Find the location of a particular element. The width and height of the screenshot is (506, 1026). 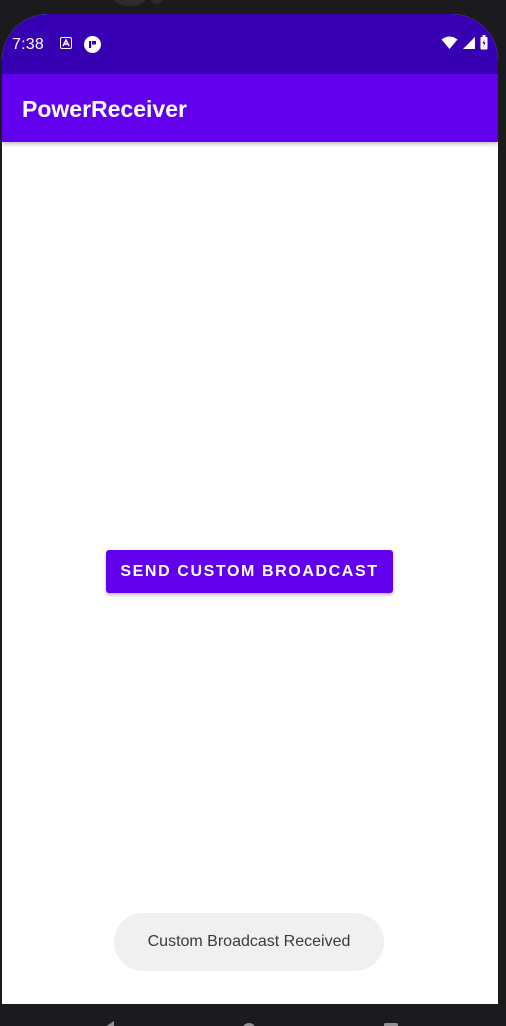

navigation-bar is located at coordinates (253, 1015).